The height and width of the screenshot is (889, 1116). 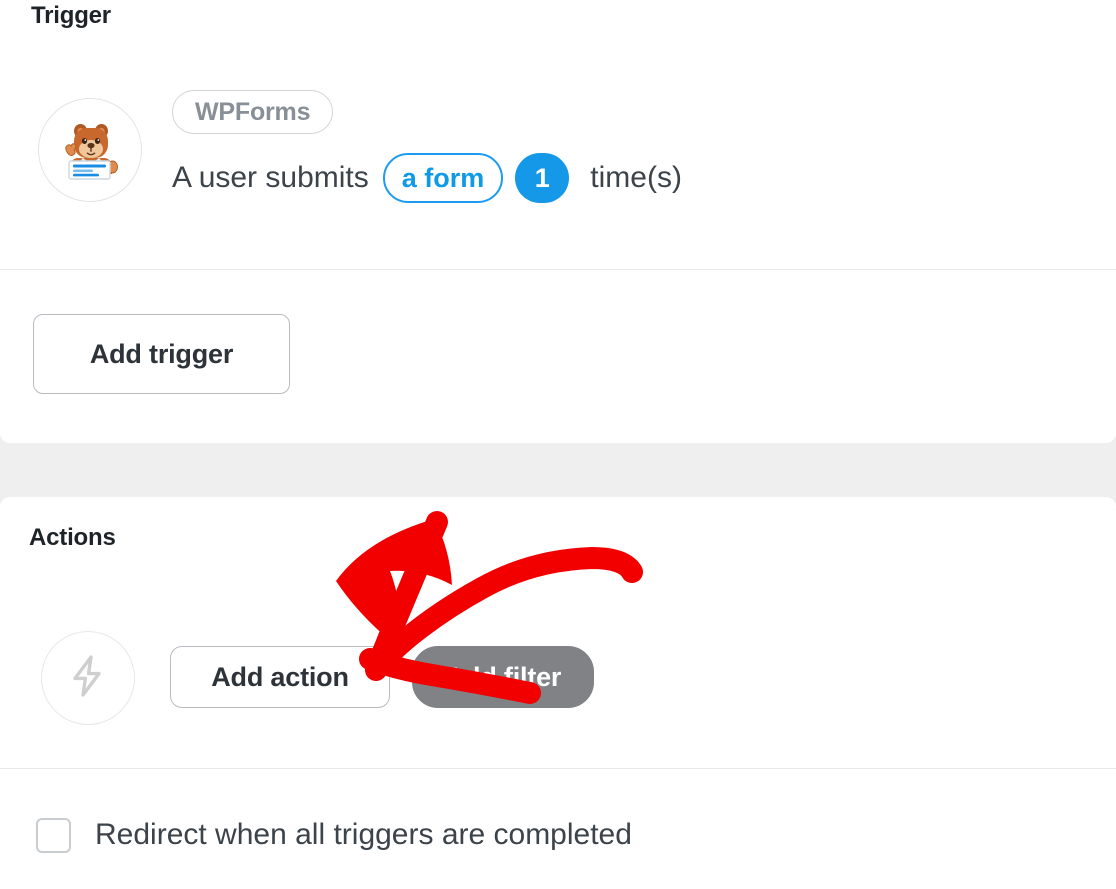 What do you see at coordinates (558, 269) in the screenshot?
I see `trigger-divider` at bounding box center [558, 269].